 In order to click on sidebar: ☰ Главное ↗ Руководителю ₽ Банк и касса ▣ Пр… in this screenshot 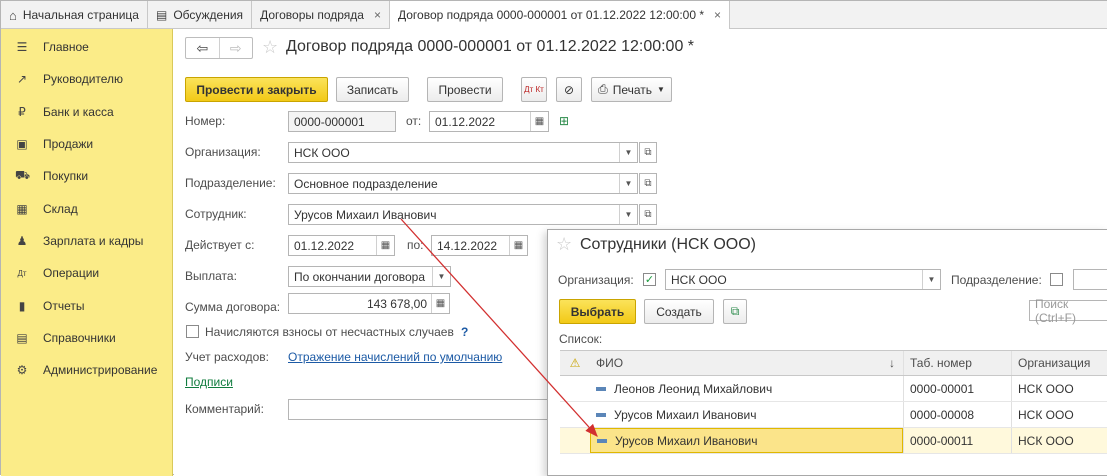, I will do `click(87, 252)`.